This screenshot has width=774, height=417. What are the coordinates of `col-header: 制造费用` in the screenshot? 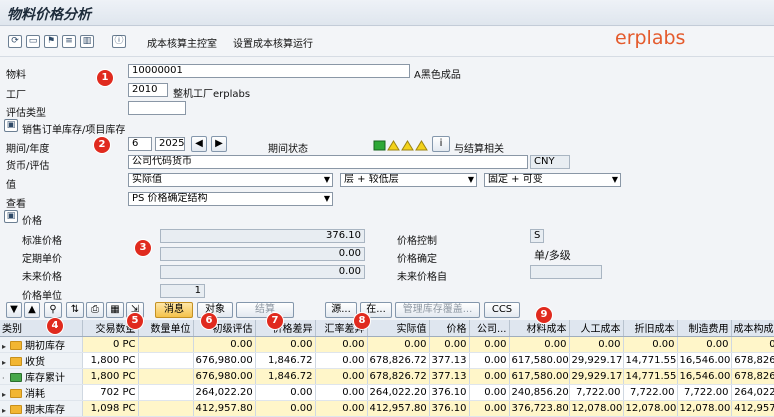 It's located at (704, 328).